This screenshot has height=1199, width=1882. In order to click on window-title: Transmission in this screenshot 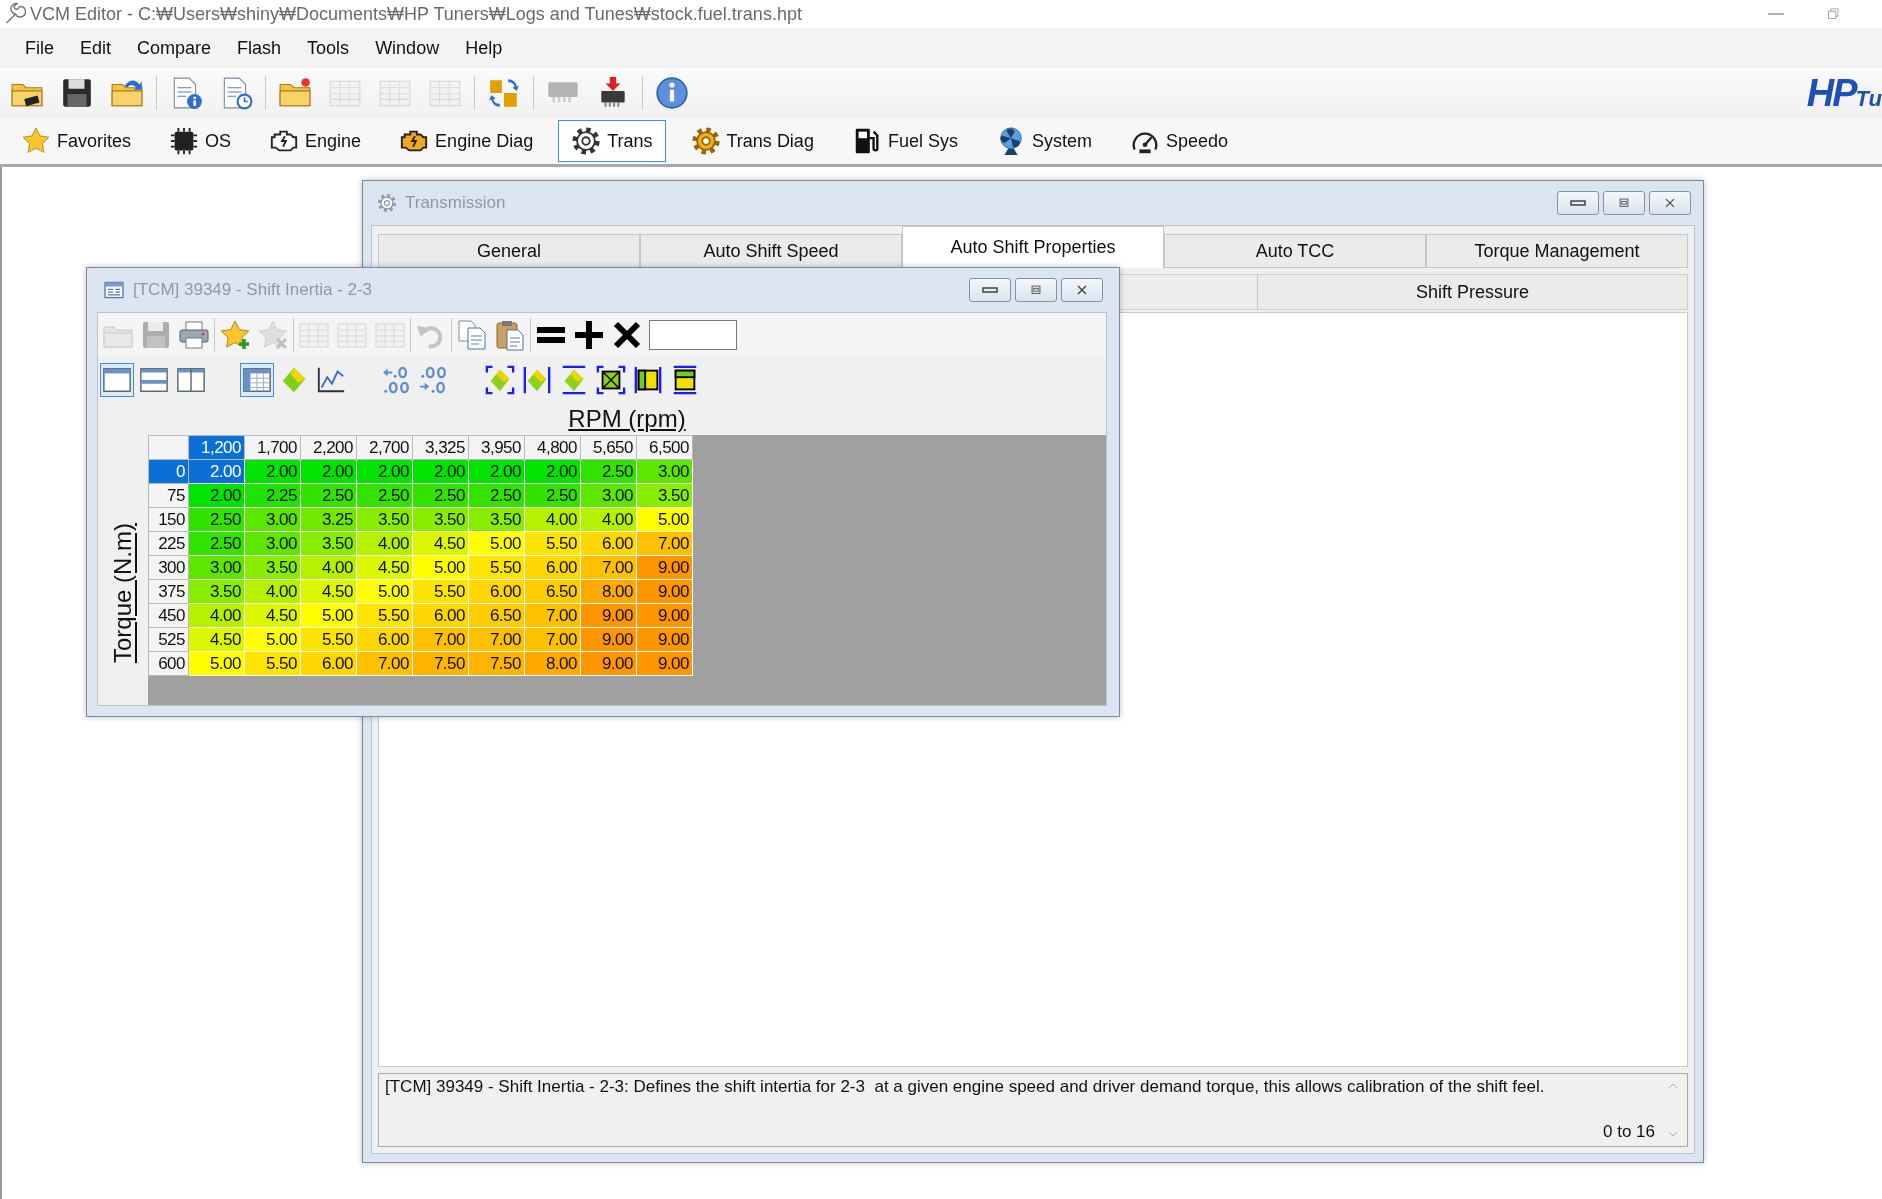, I will do `click(455, 203)`.